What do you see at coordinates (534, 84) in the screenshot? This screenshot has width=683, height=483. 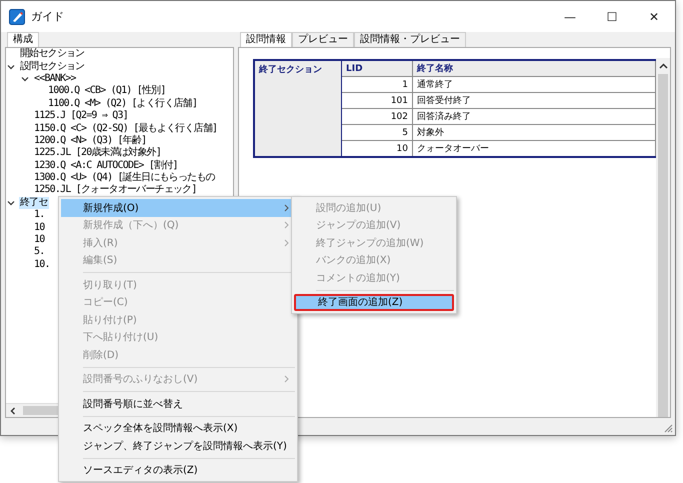 I see `table-cell: 通常終了` at bounding box center [534, 84].